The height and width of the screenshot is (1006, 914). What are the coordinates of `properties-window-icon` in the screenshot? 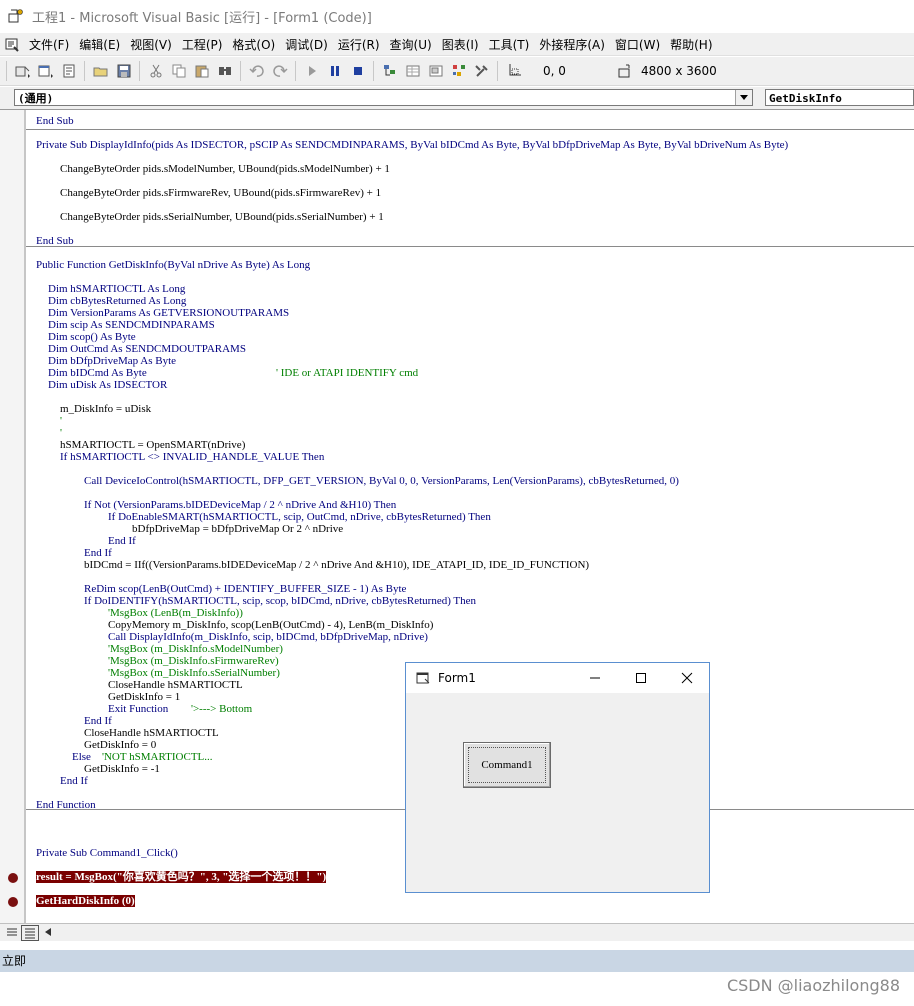 It's located at (413, 71).